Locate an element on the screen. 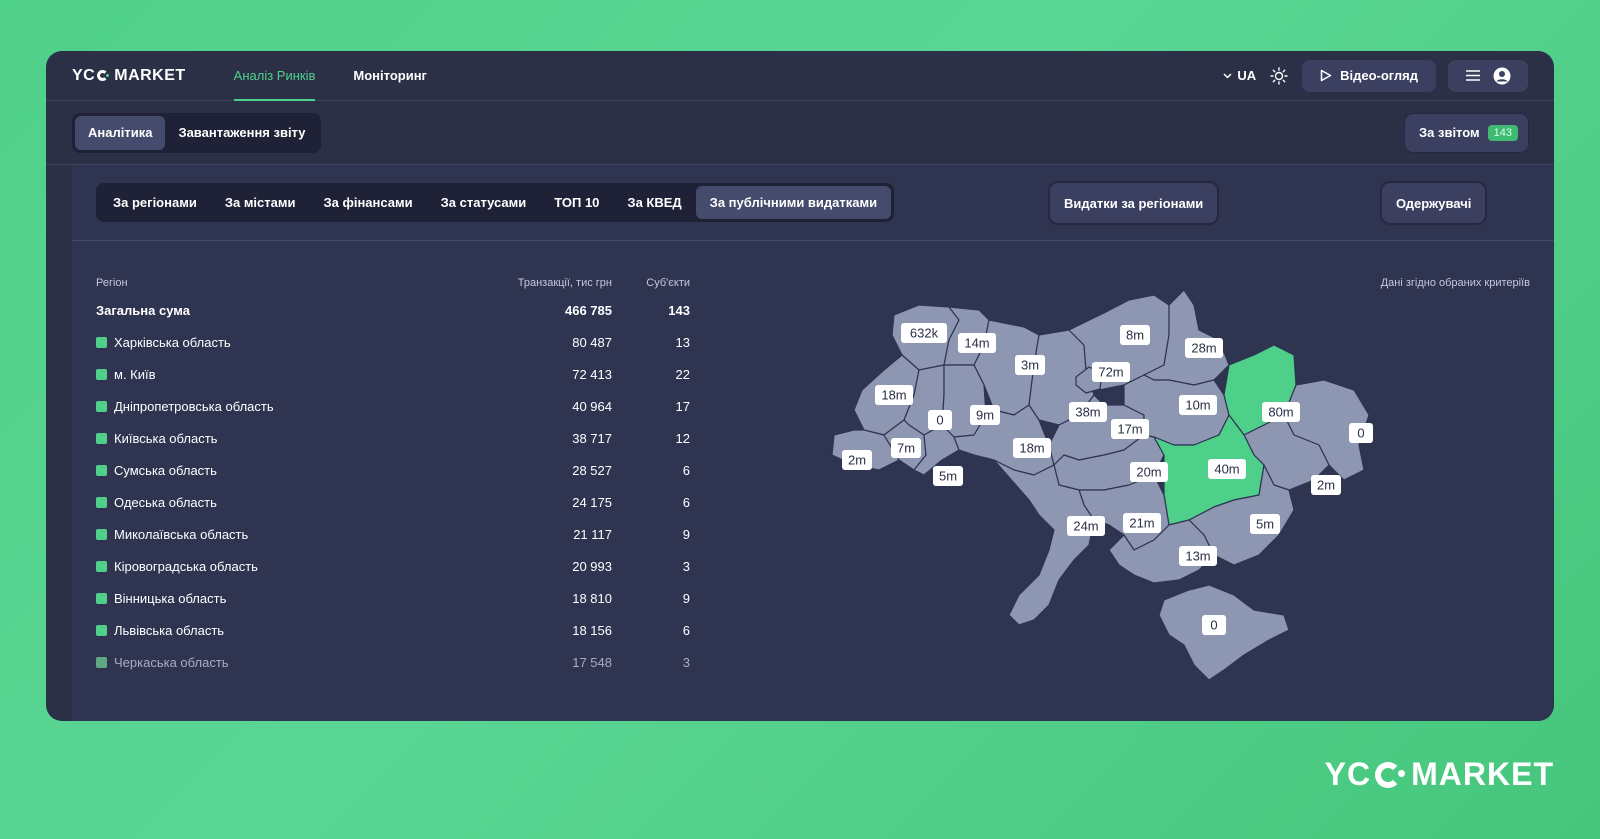 The height and width of the screenshot is (839, 1600). row-amount: 28 527 is located at coordinates (592, 470).